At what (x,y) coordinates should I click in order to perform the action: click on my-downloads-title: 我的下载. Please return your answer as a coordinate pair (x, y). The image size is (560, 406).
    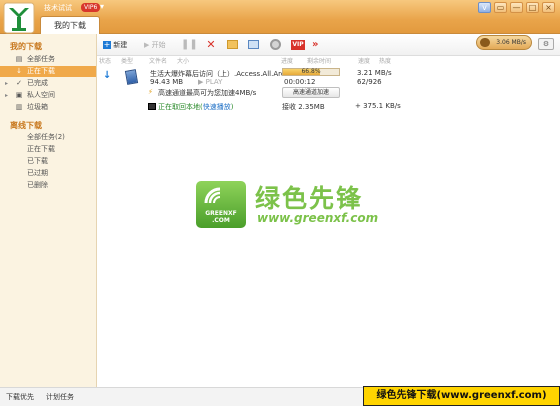
    Looking at the image, I should click on (26, 46).